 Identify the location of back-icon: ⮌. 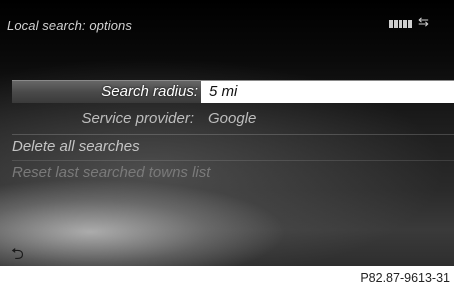
(17, 254).